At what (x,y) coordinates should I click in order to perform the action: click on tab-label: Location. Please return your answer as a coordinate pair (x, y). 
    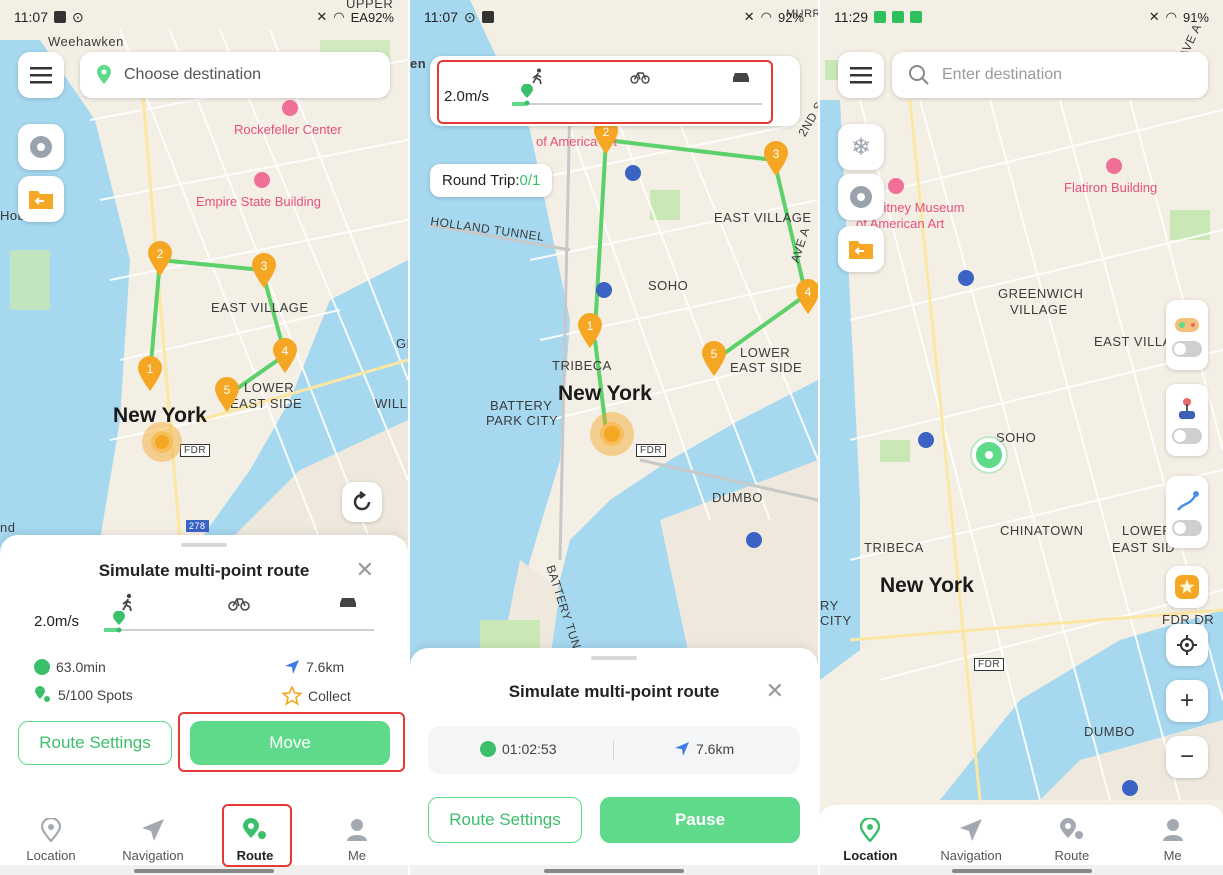
    Looking at the image, I should click on (51, 855).